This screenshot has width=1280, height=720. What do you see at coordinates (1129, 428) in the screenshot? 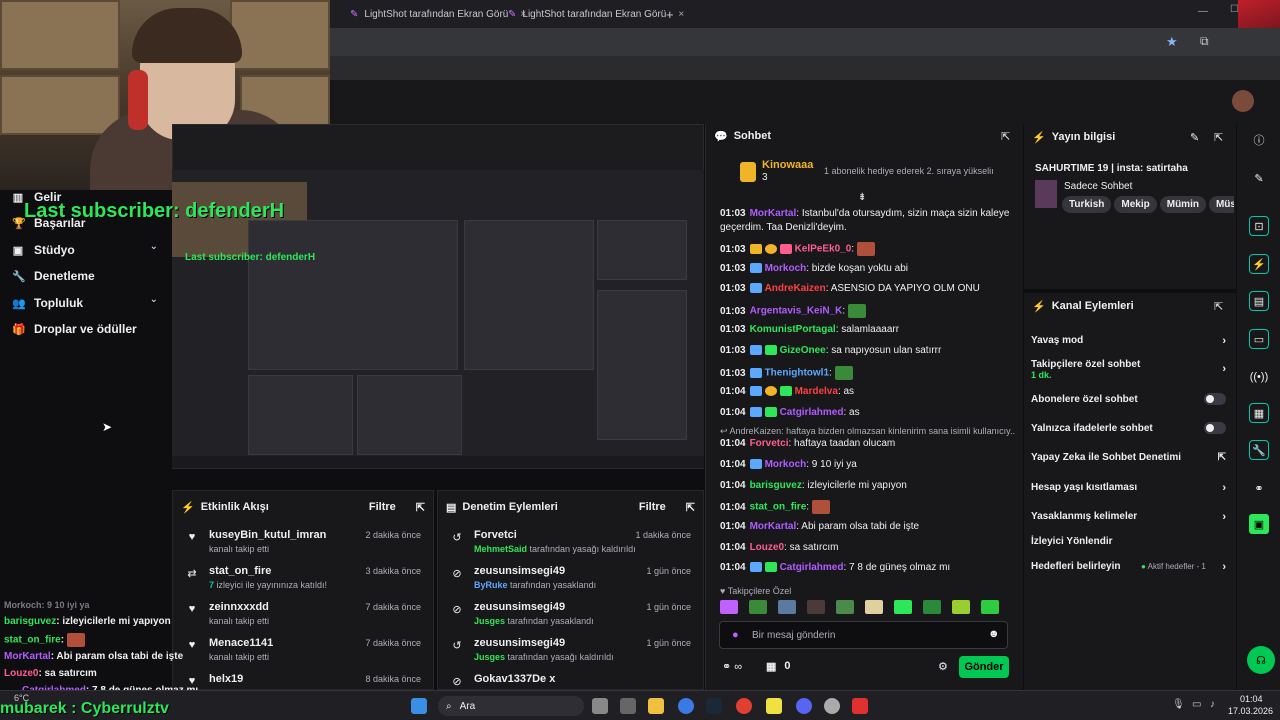
I see `action-emote-only: Yalnızca ifadelerle sohbet` at bounding box center [1129, 428].